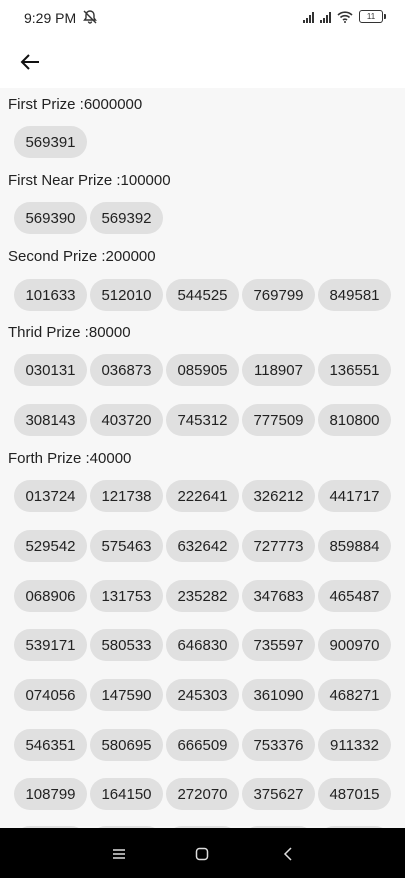  I want to click on number-chip: 849581, so click(354, 295).